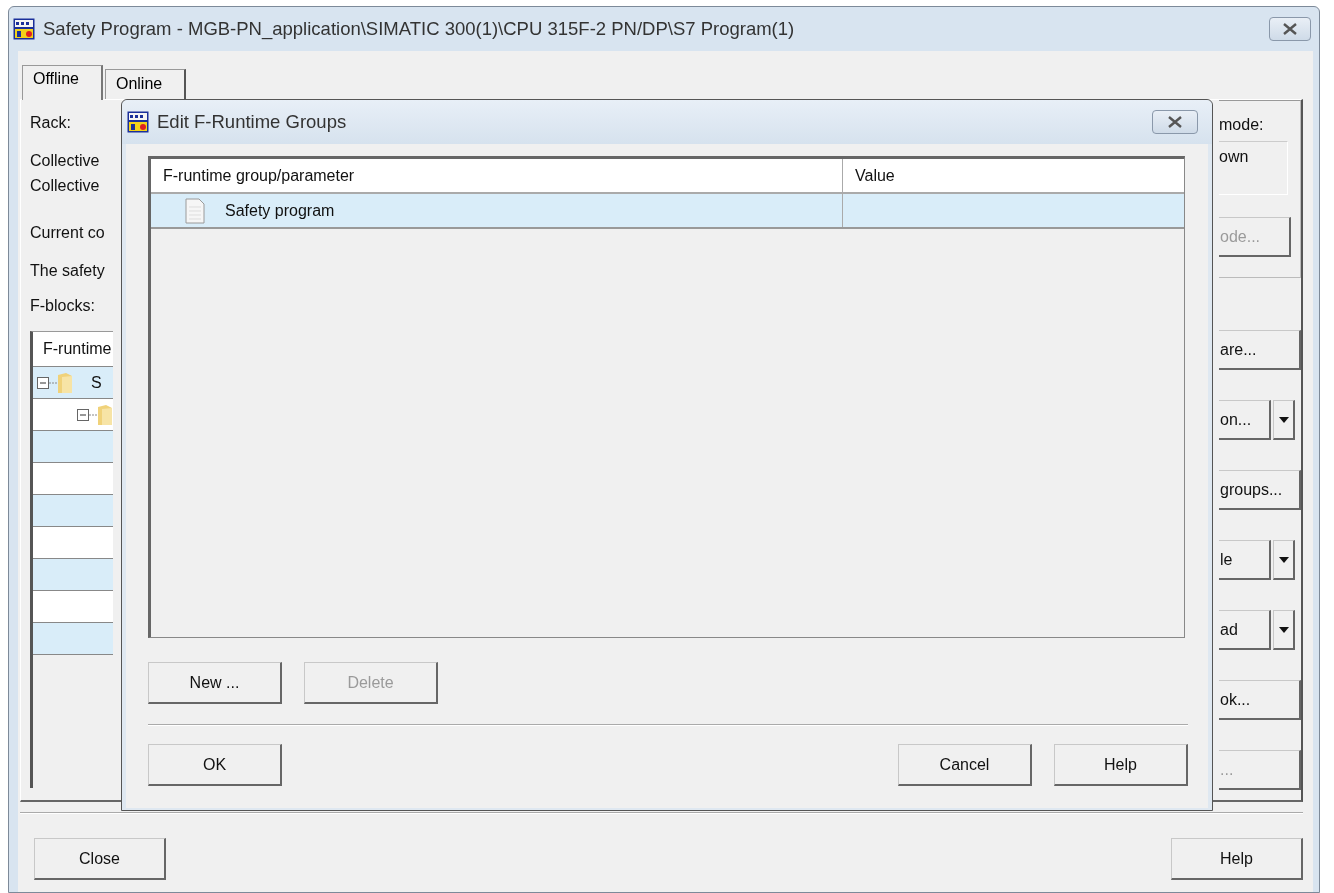 This screenshot has width=1334, height=893. I want to click on column-header: F-runtime, so click(73, 349).